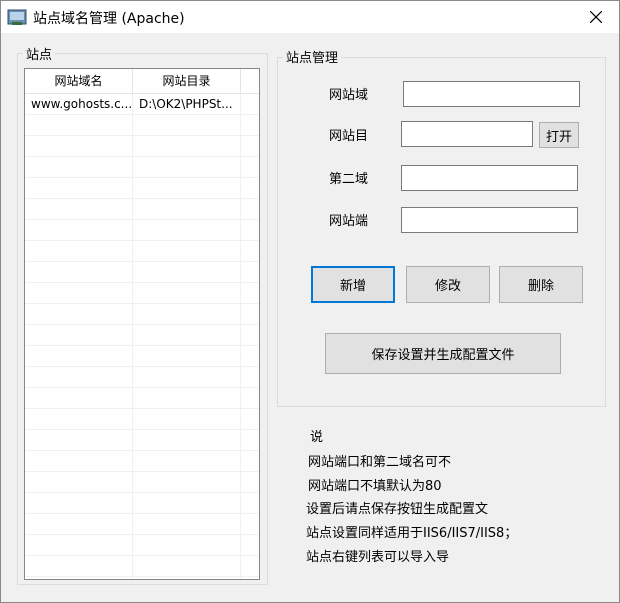 This screenshot has width=620, height=603. What do you see at coordinates (353, 284) in the screenshot?
I see `add-button: 新增` at bounding box center [353, 284].